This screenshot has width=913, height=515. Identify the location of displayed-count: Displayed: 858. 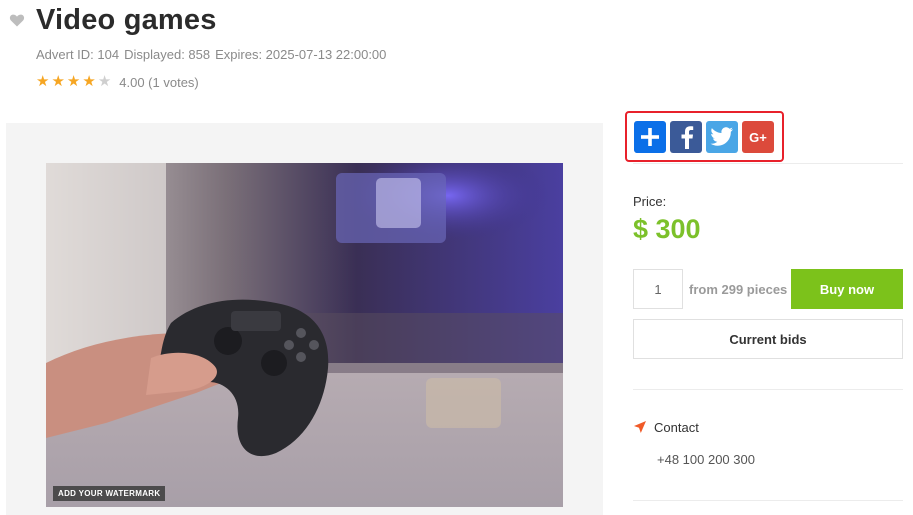
(167, 54).